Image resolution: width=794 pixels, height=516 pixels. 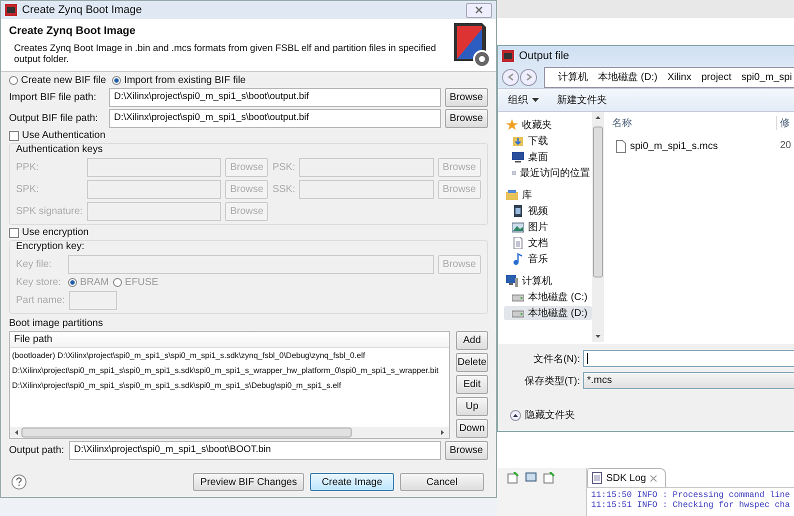 I want to click on table-button: Delete, so click(x=472, y=362).